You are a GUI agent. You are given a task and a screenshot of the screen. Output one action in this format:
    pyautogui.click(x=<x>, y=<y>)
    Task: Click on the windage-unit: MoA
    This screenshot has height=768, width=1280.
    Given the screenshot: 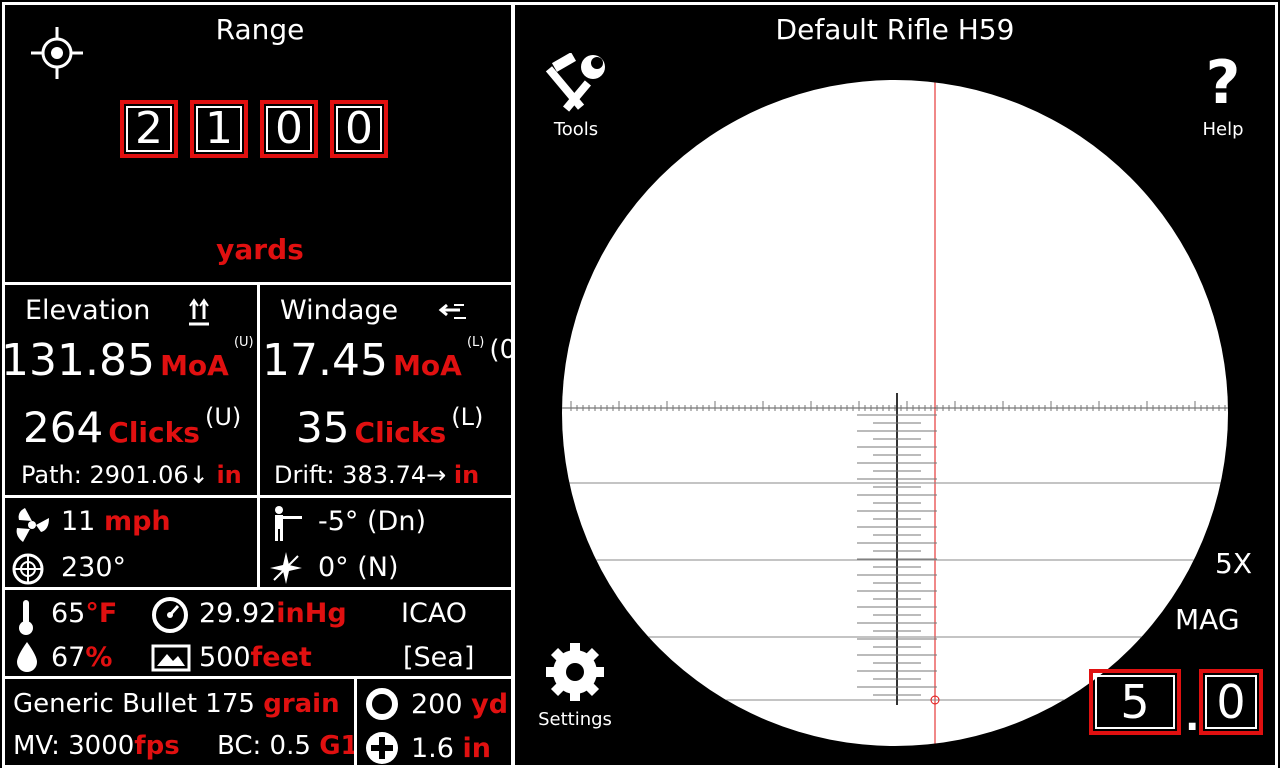 What is the action you would take?
    pyautogui.click(x=427, y=365)
    